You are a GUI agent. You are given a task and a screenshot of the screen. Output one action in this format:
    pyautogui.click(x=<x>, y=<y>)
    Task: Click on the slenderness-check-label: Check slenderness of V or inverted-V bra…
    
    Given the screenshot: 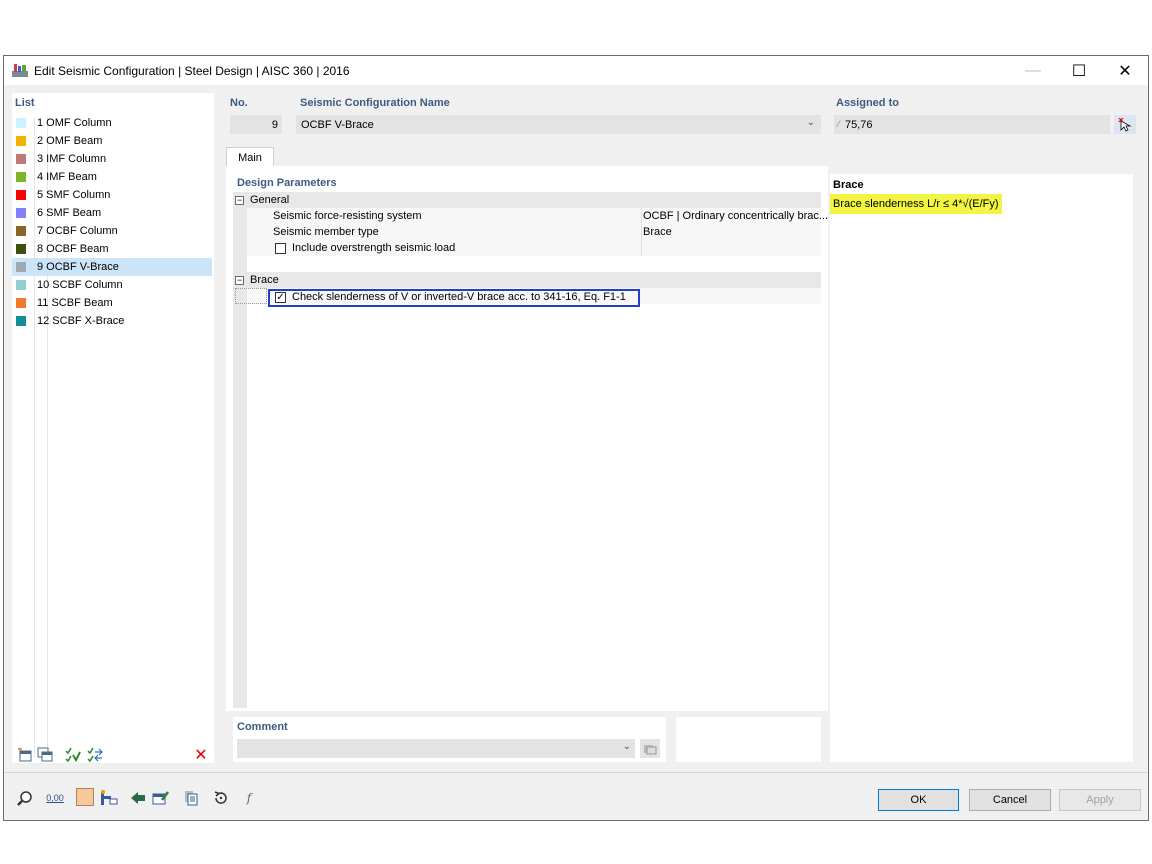 What is the action you would take?
    pyautogui.click(x=459, y=297)
    